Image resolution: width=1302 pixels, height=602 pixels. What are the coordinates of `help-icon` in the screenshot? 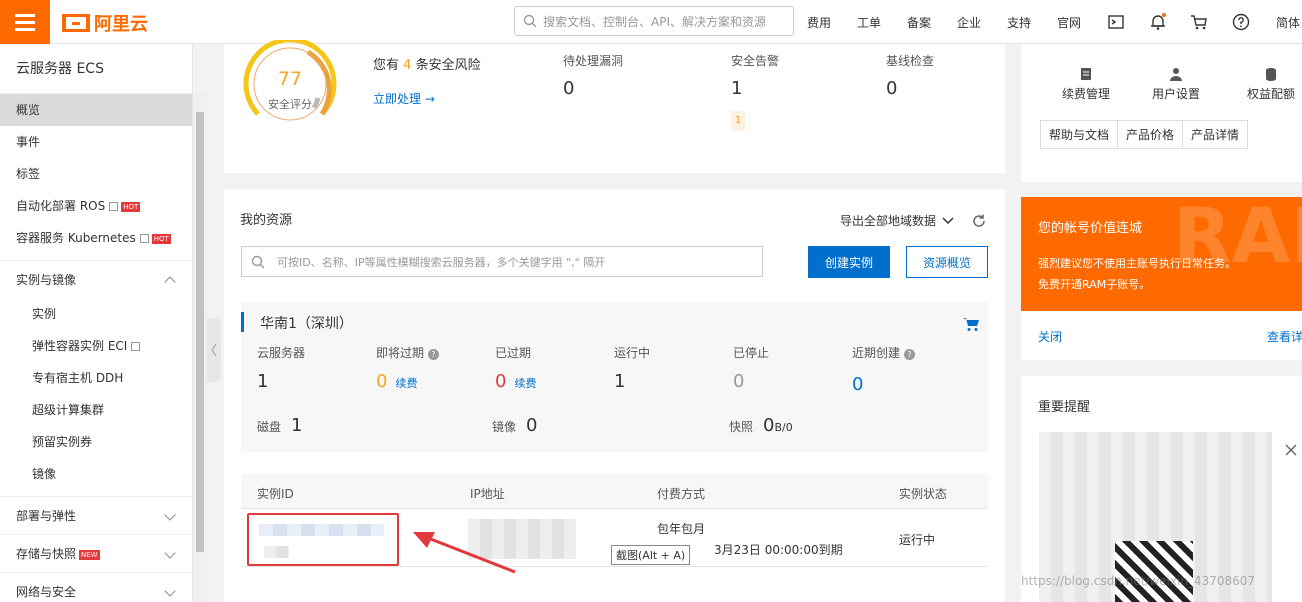 It's located at (1241, 22).